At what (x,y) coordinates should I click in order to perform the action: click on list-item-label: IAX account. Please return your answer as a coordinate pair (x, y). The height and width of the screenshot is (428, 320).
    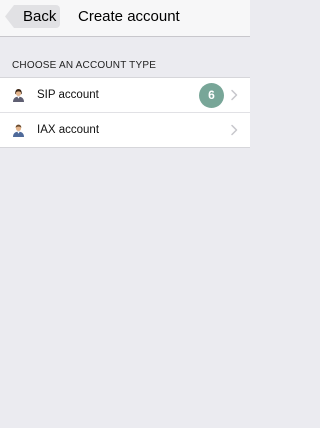
    Looking at the image, I should click on (68, 130).